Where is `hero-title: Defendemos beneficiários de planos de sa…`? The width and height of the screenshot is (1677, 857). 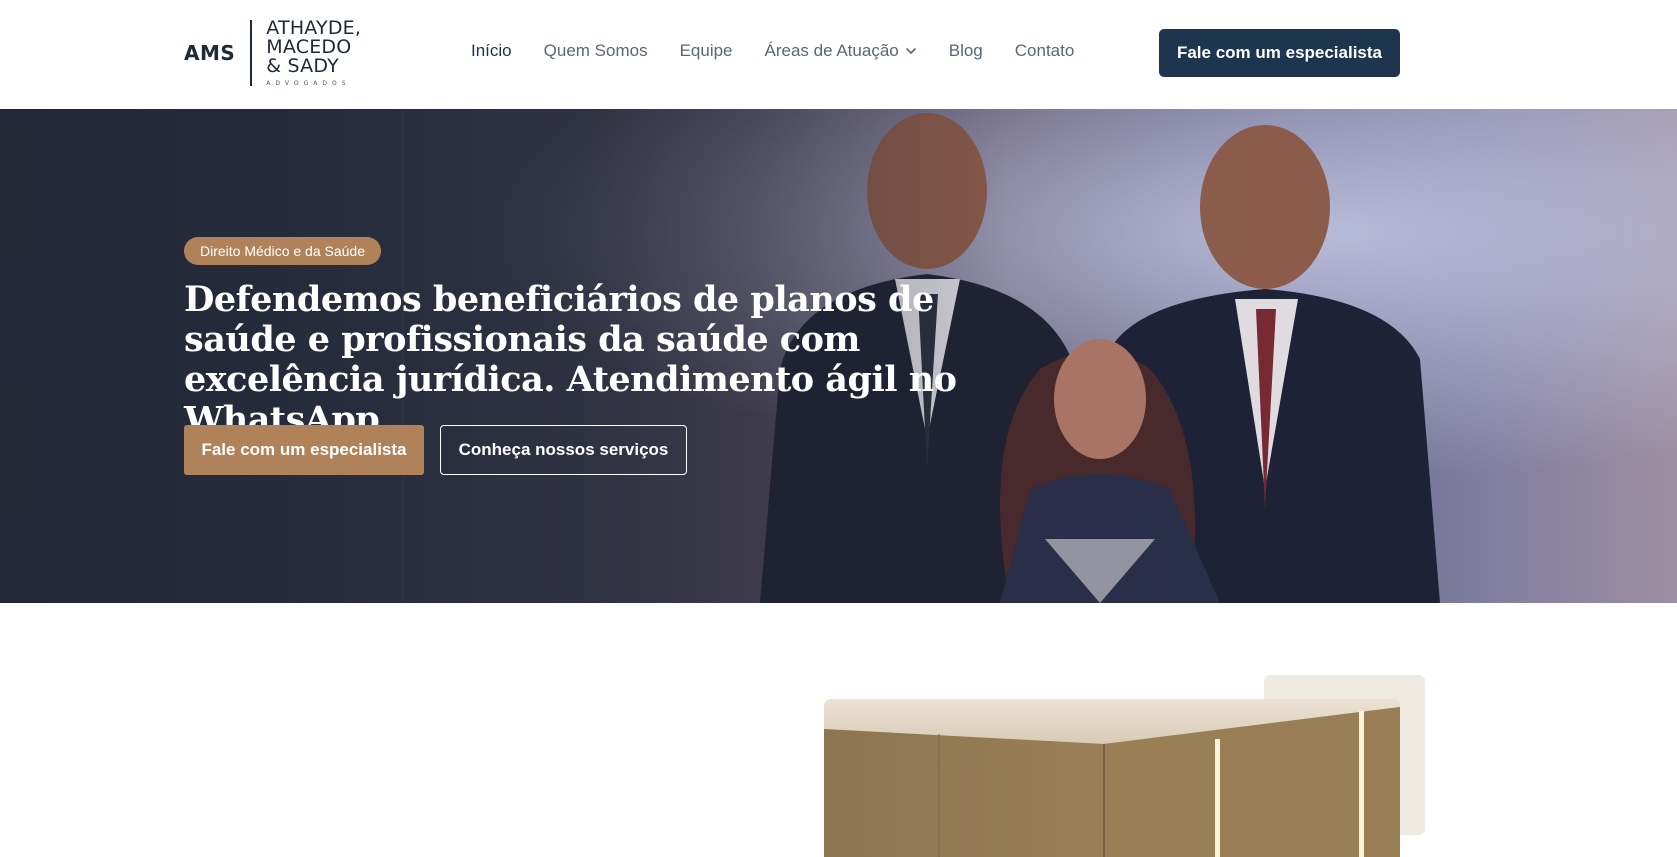 hero-title: Defendemos beneficiários de planos de sa… is located at coordinates (570, 359).